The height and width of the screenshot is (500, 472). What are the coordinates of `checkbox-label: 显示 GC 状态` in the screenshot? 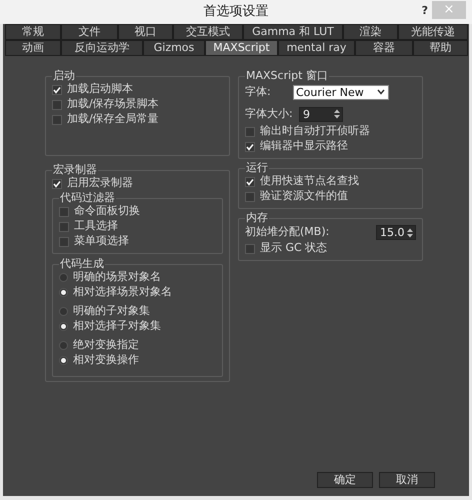 It's located at (294, 248).